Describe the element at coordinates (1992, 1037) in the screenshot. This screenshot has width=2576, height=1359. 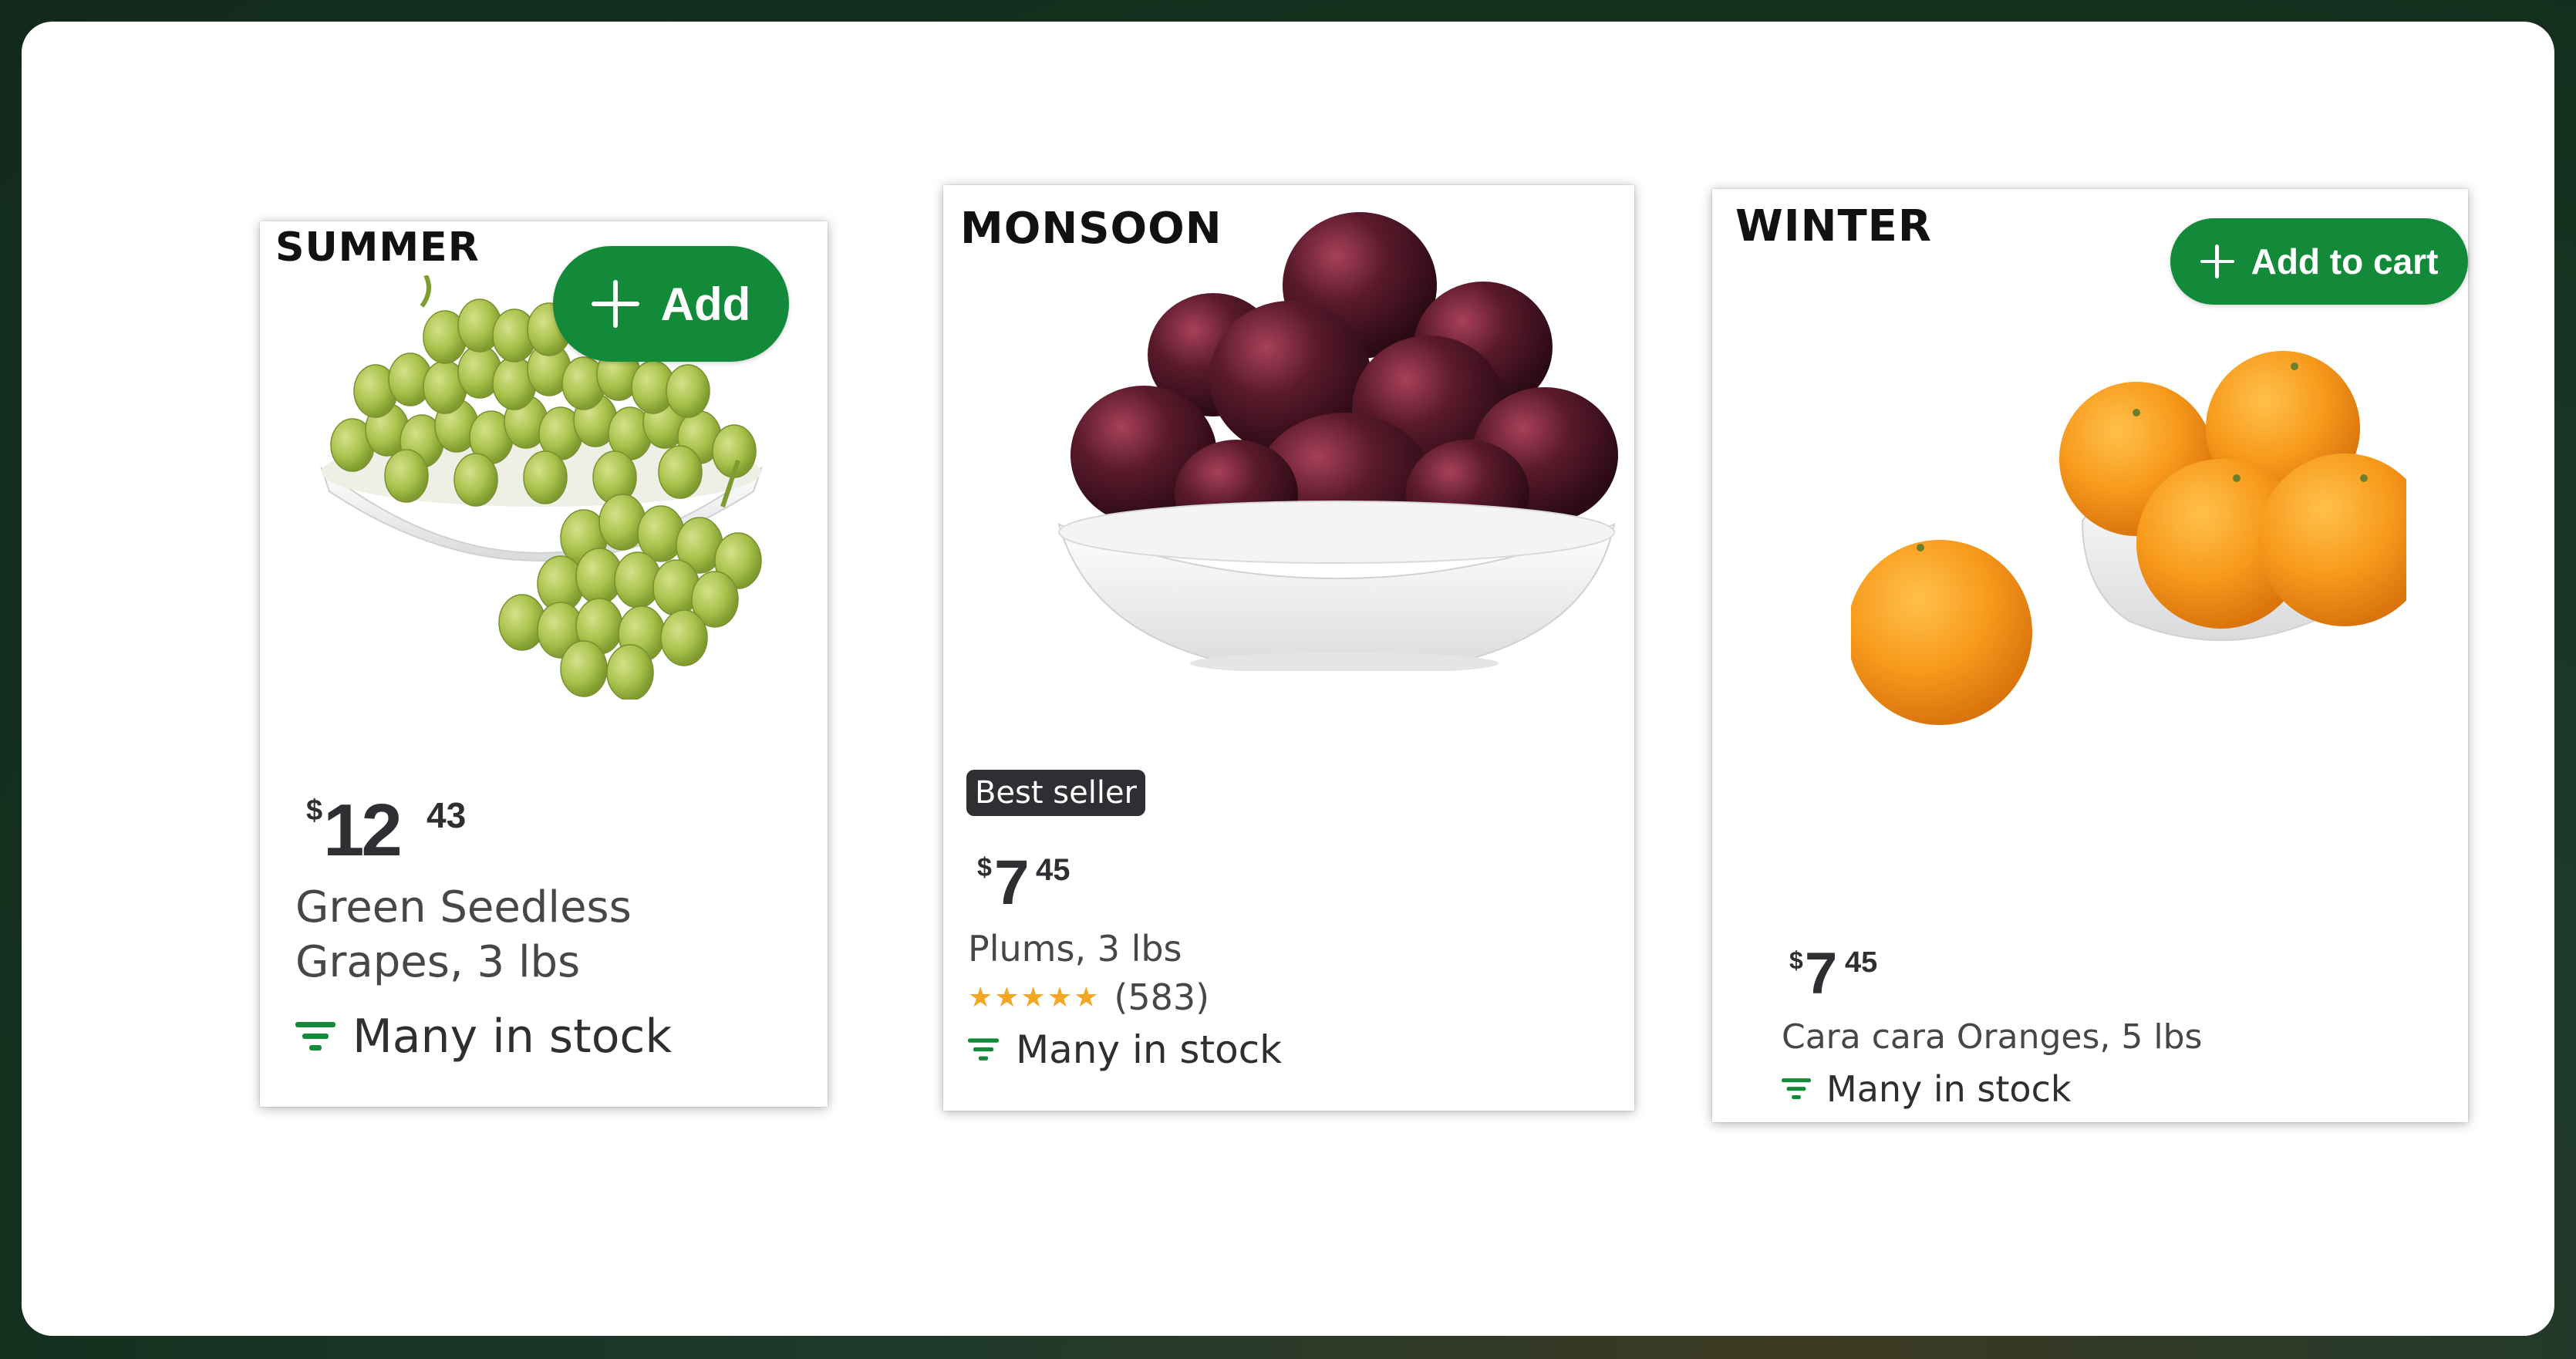
I see `product-name: Cara cara Oranges, 5 lbs` at that location.